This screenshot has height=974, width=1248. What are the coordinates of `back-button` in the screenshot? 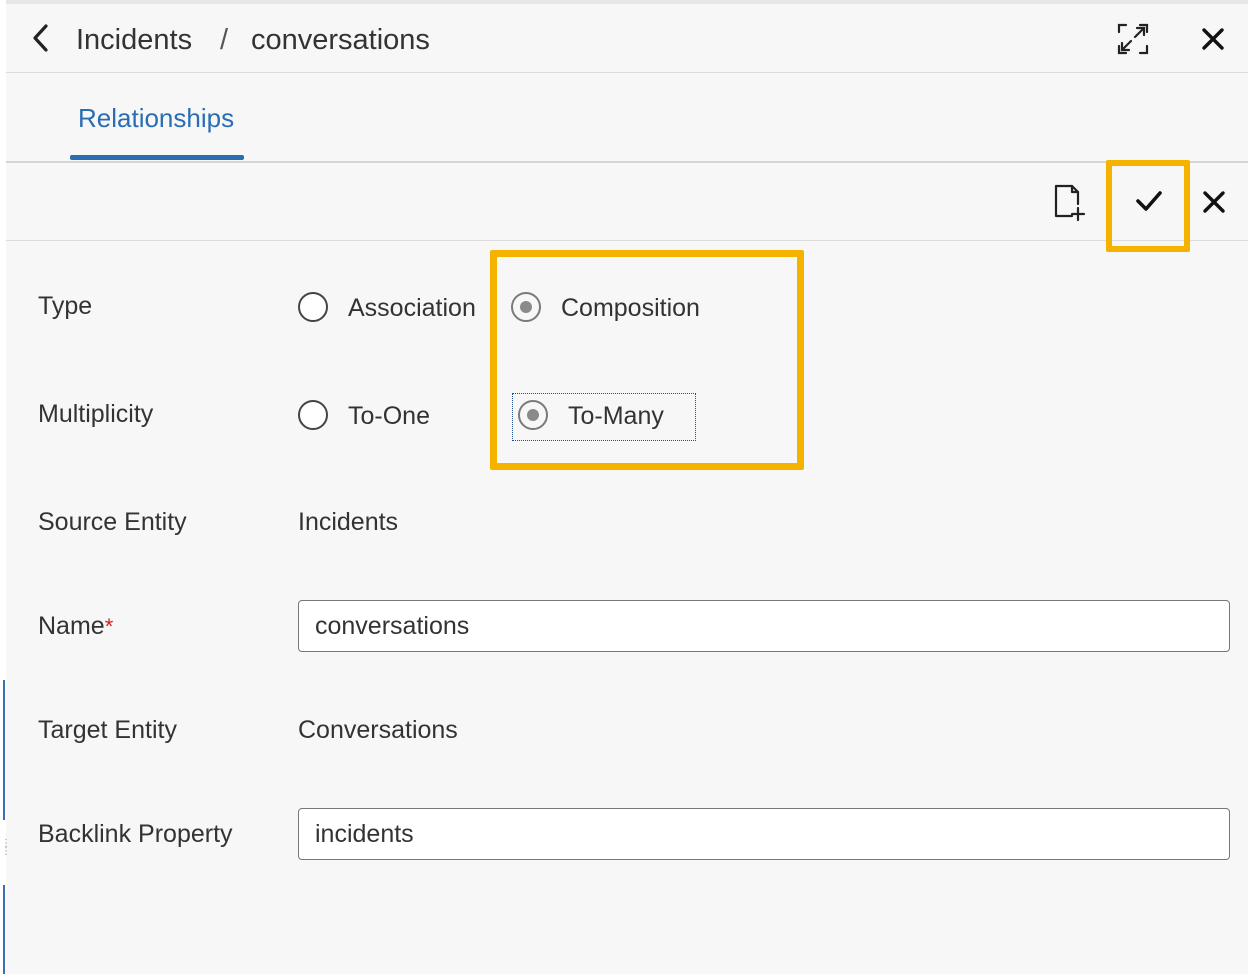 It's located at (43, 38).